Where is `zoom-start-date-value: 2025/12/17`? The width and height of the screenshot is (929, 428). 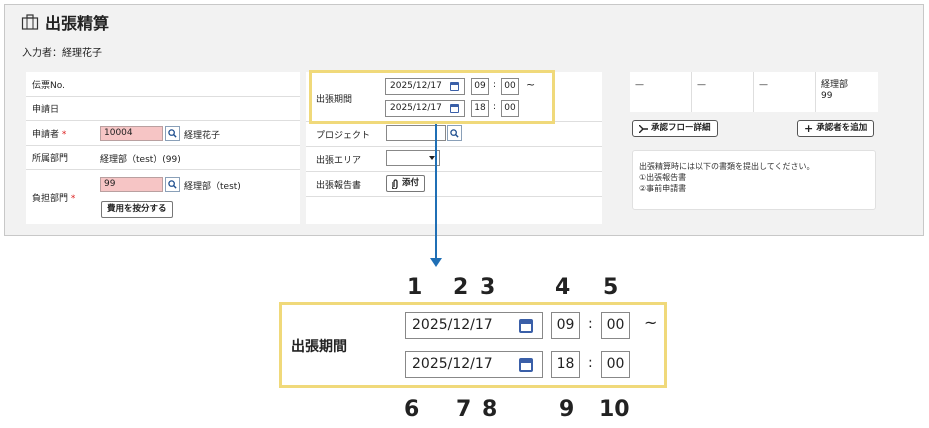
zoom-start-date-value: 2025/12/17 is located at coordinates (452, 325).